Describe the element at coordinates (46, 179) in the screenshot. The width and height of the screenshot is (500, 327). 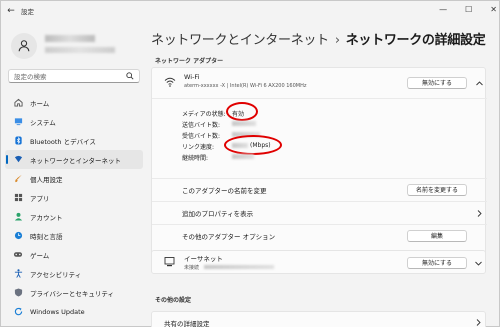
I see `sidebar-item-label: 個人用設定` at that location.